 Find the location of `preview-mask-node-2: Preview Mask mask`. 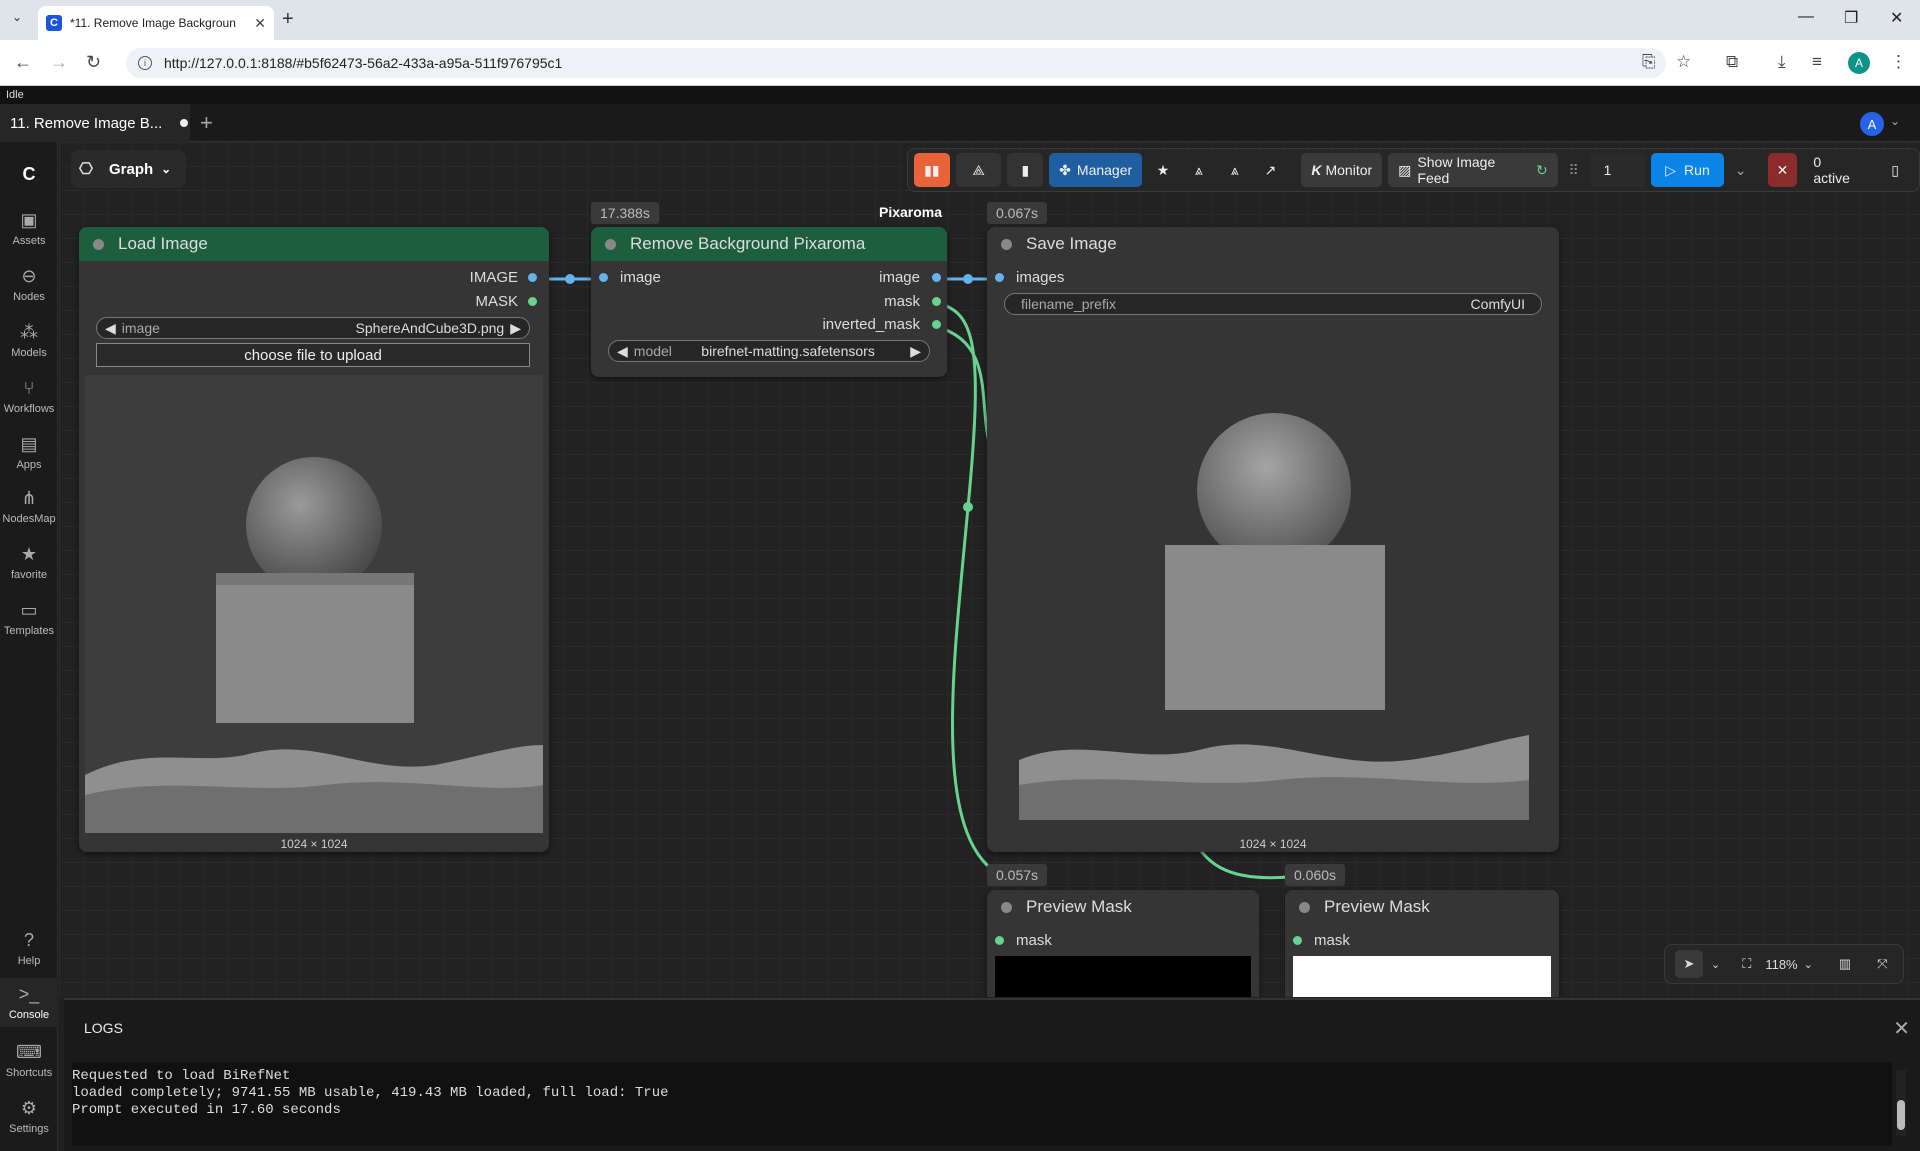

preview-mask-node-2: Preview Mask mask is located at coordinates (1422, 943).